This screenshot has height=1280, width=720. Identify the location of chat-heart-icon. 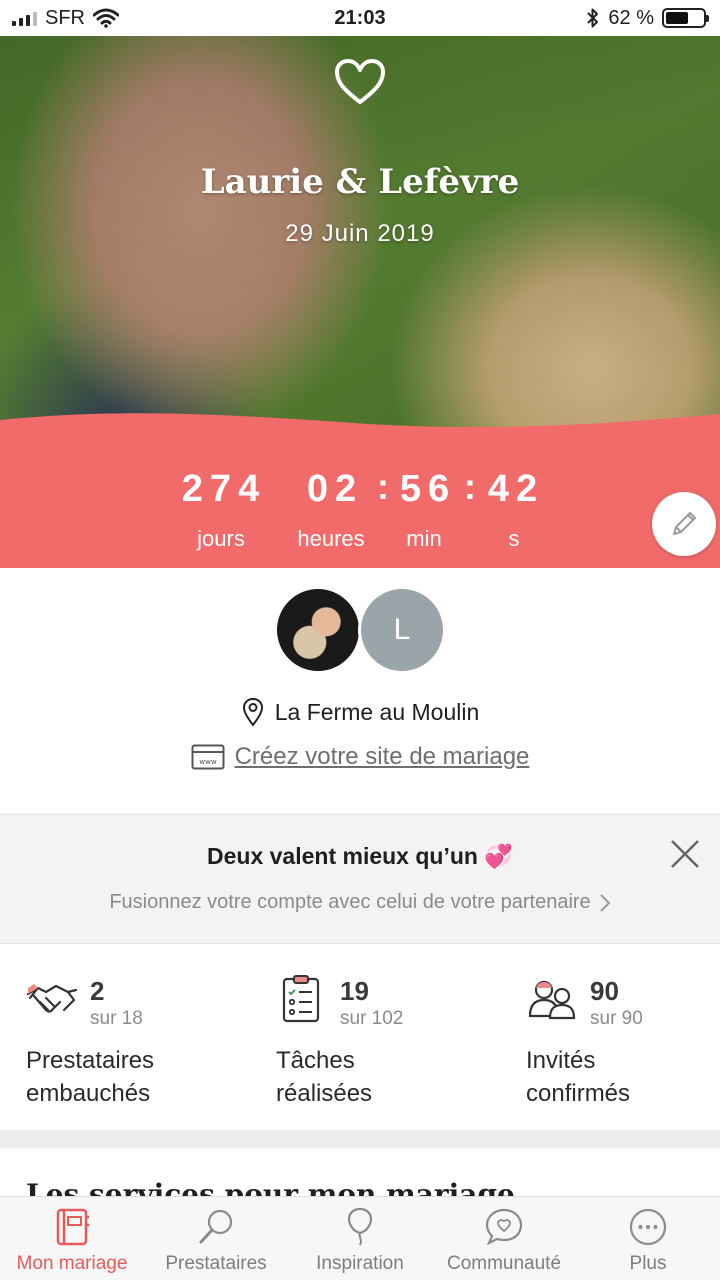
(504, 1227).